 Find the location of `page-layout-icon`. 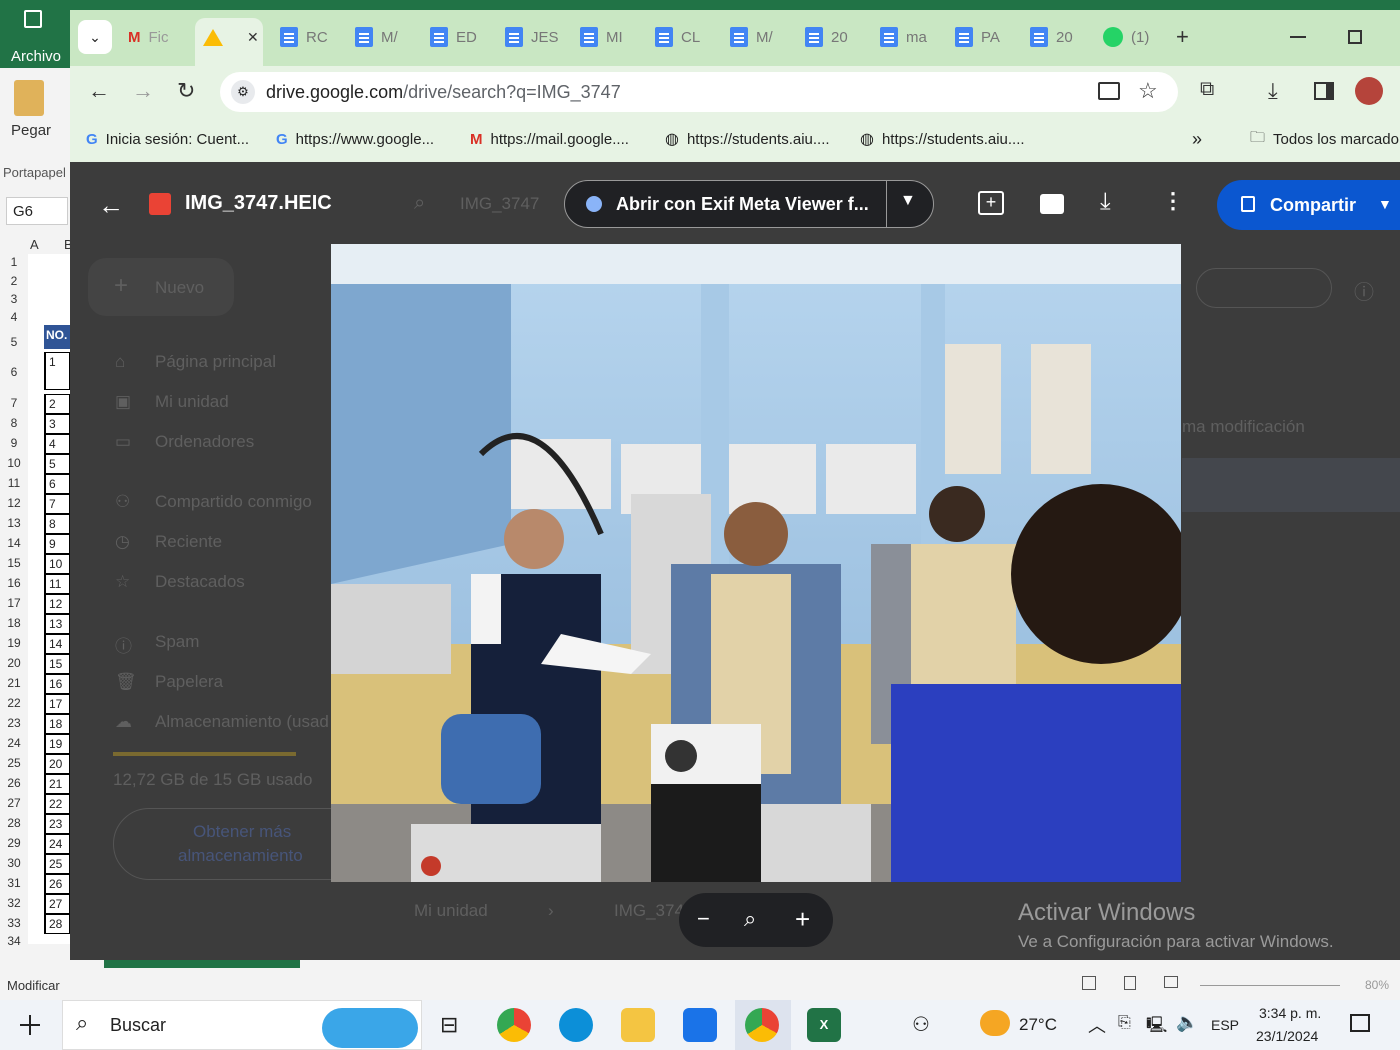

page-layout-icon is located at coordinates (1130, 983).